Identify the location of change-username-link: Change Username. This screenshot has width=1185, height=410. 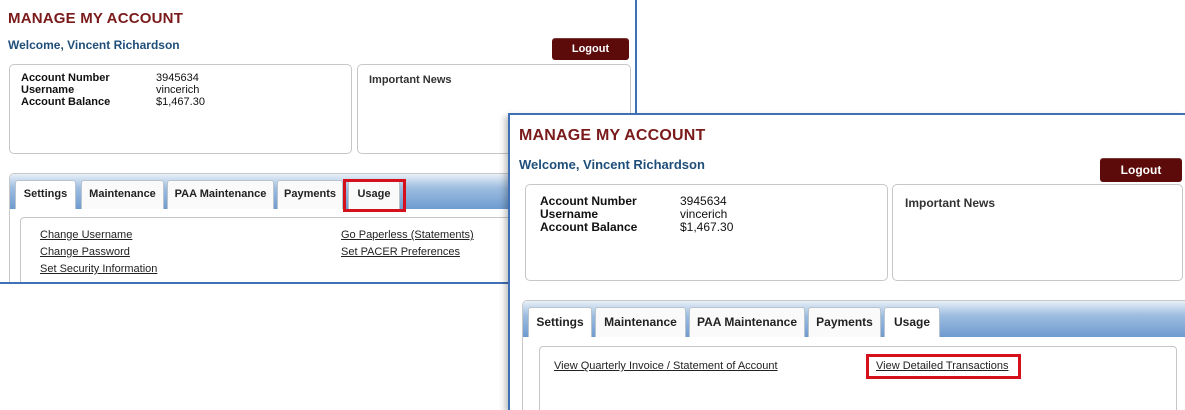
(86, 235).